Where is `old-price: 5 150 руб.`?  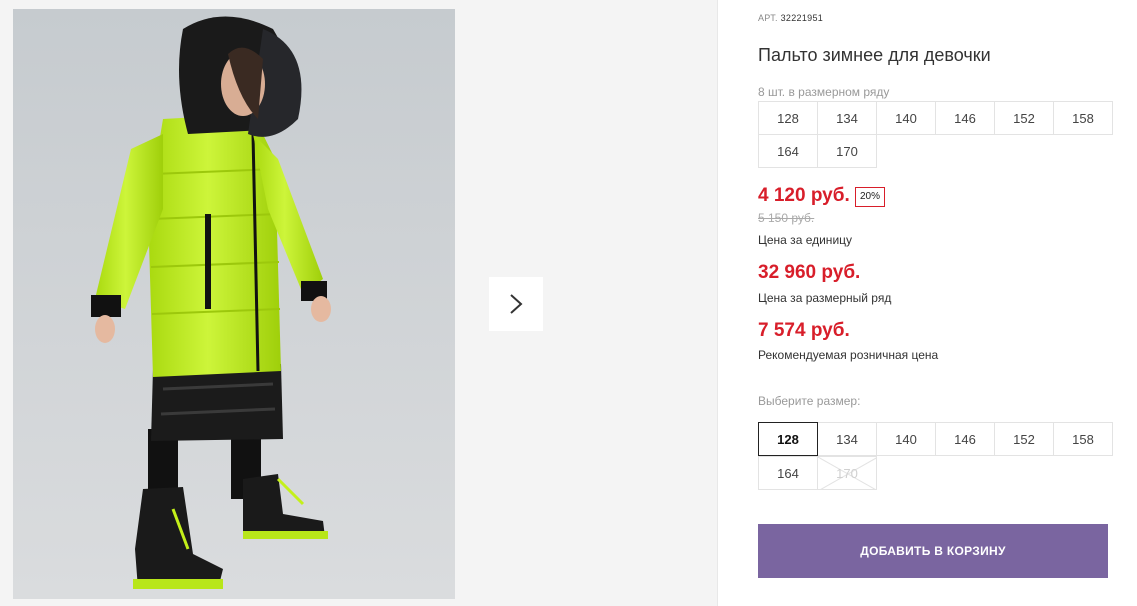 old-price: 5 150 руб. is located at coordinates (786, 218).